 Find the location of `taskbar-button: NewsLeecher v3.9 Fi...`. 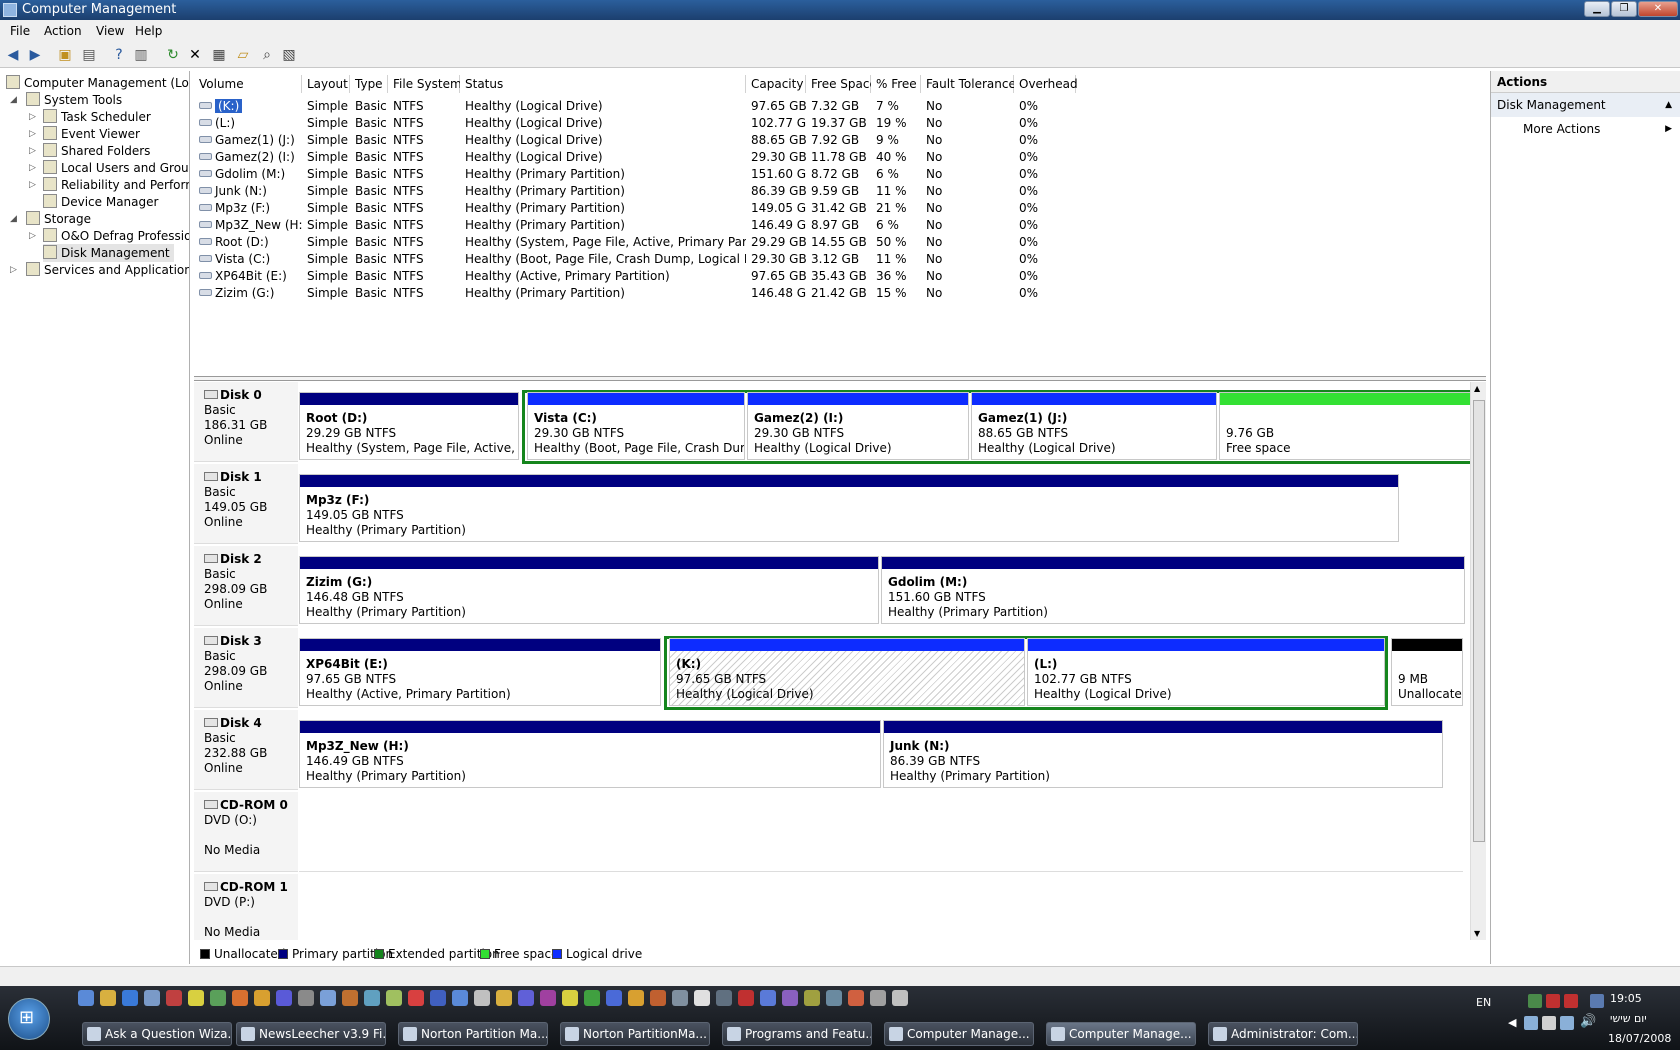

taskbar-button: NewsLeecher v3.9 Fi... is located at coordinates (311, 1034).